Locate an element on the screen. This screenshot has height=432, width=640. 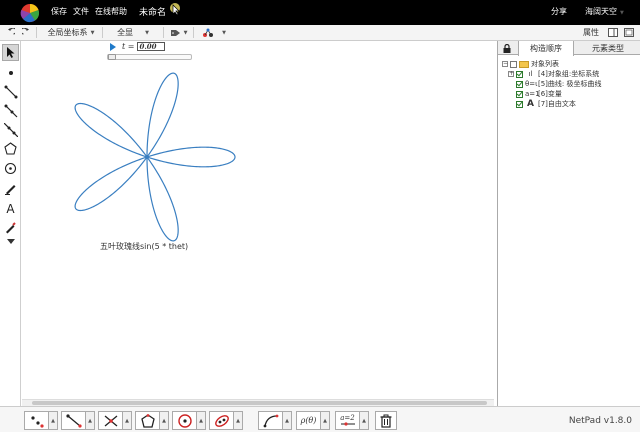
play-icon is located at coordinates (113, 46).